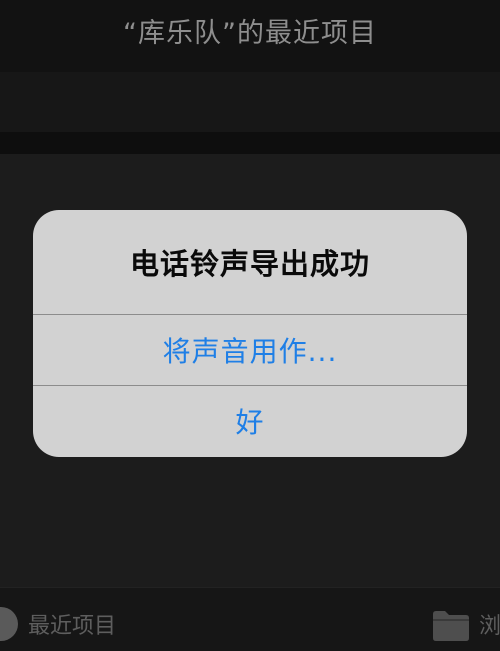 The height and width of the screenshot is (651, 500). I want to click on search-area, so click(250, 102).